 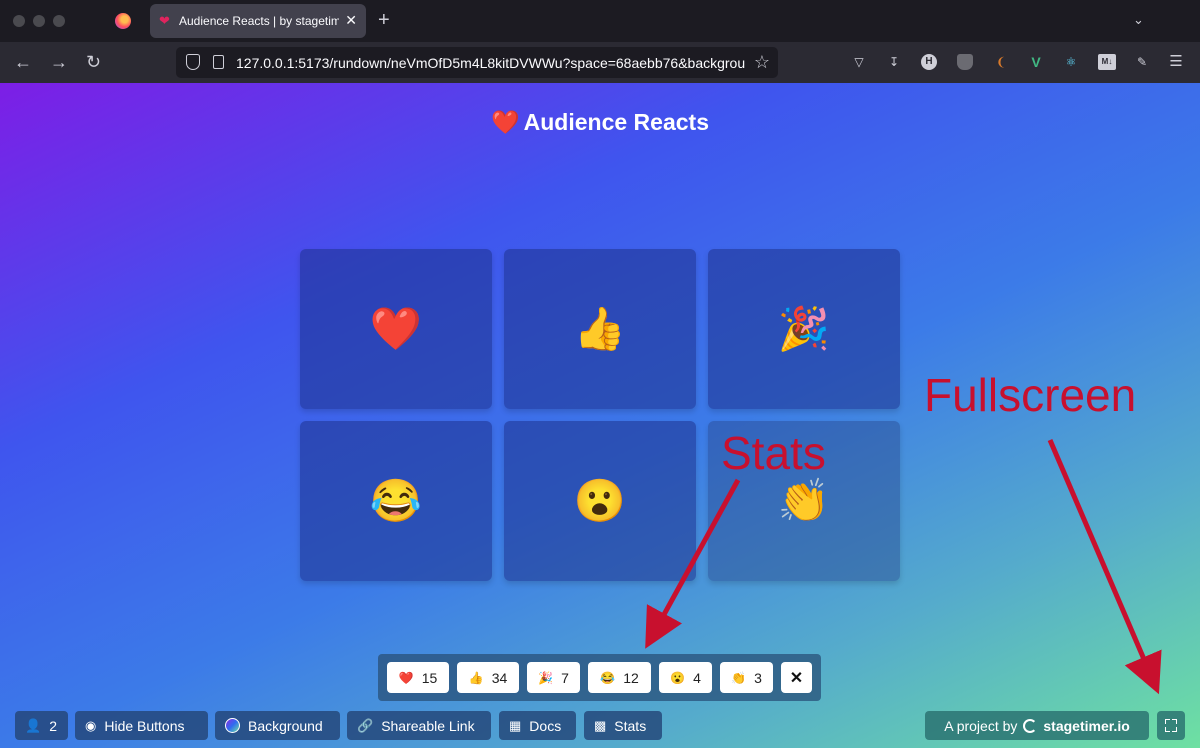 What do you see at coordinates (693, 563) in the screenshot?
I see `stats-annotation-arrow` at bounding box center [693, 563].